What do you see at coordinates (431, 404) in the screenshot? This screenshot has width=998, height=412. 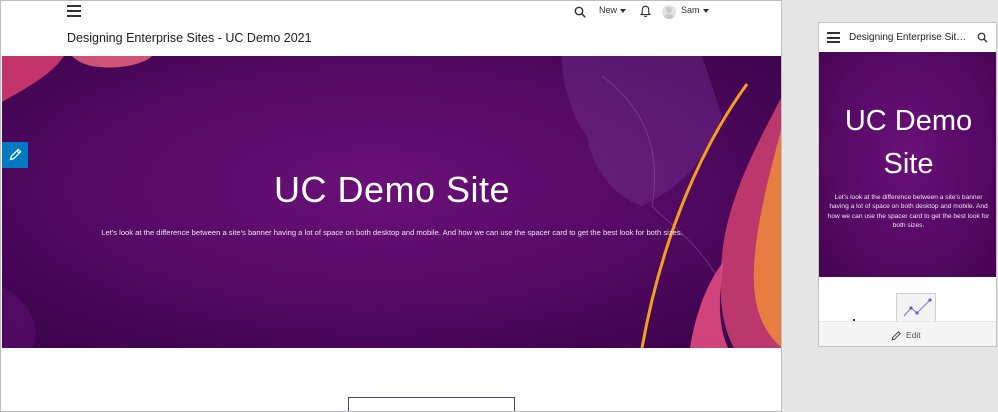 I see `spacer-card` at bounding box center [431, 404].